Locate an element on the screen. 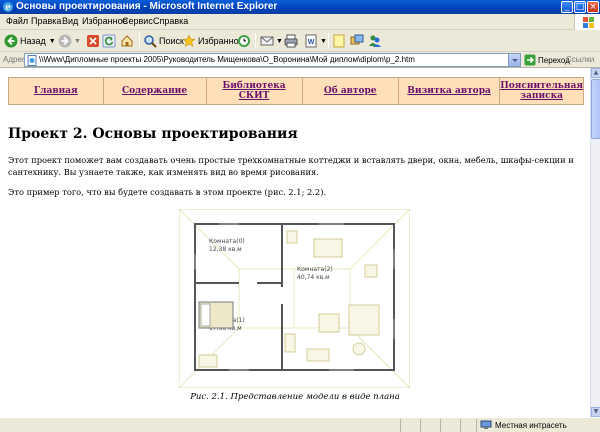  back-button: Назад ▼ is located at coordinates (30, 41).